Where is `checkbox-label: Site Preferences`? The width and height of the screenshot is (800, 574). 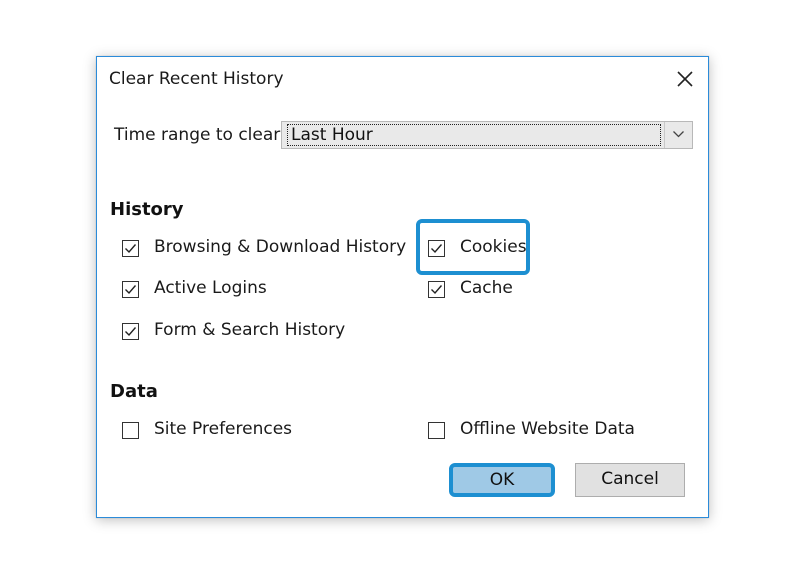
checkbox-label: Site Preferences is located at coordinates (223, 429).